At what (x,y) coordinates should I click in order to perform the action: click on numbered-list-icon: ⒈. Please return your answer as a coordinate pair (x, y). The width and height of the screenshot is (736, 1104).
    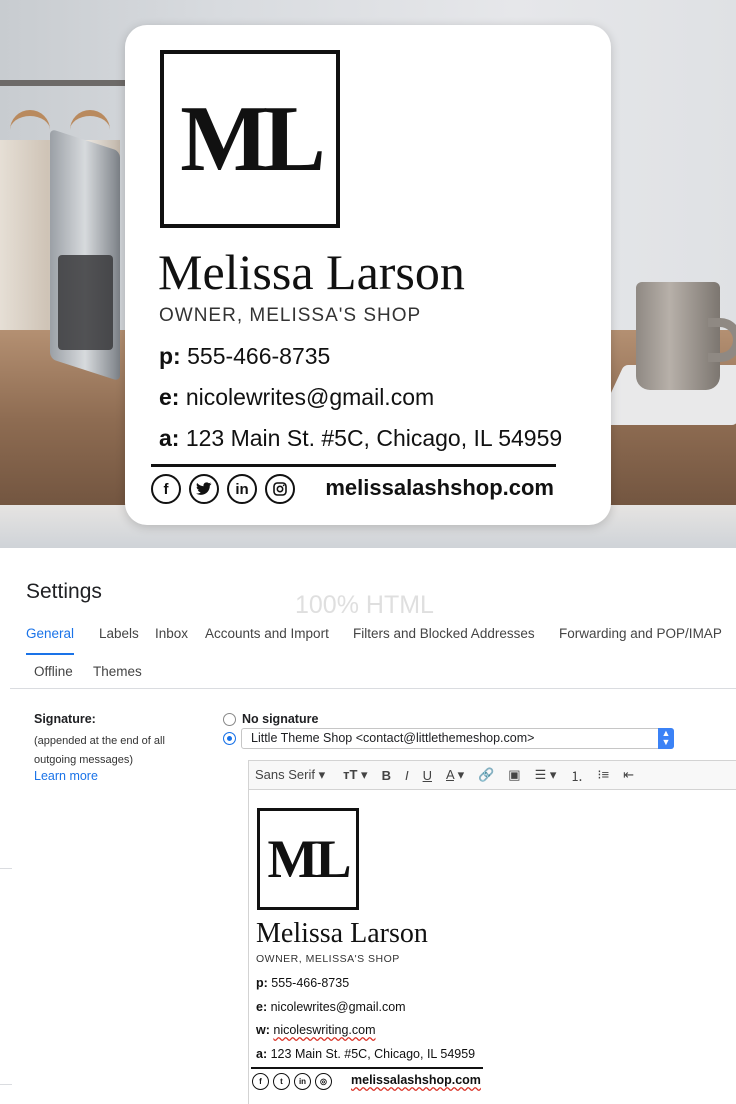
    Looking at the image, I should click on (576, 775).